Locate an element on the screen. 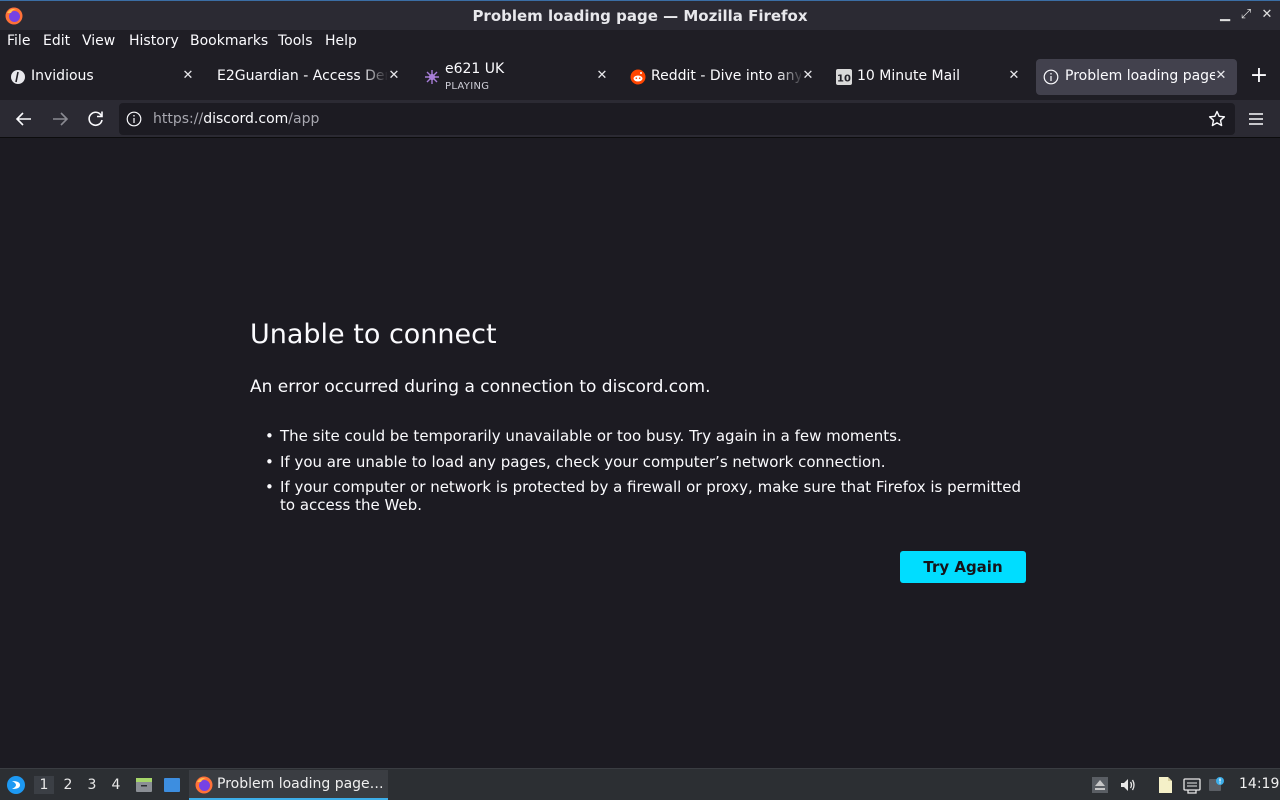  menu-bookmarks: Bookmarks is located at coordinates (229, 41).